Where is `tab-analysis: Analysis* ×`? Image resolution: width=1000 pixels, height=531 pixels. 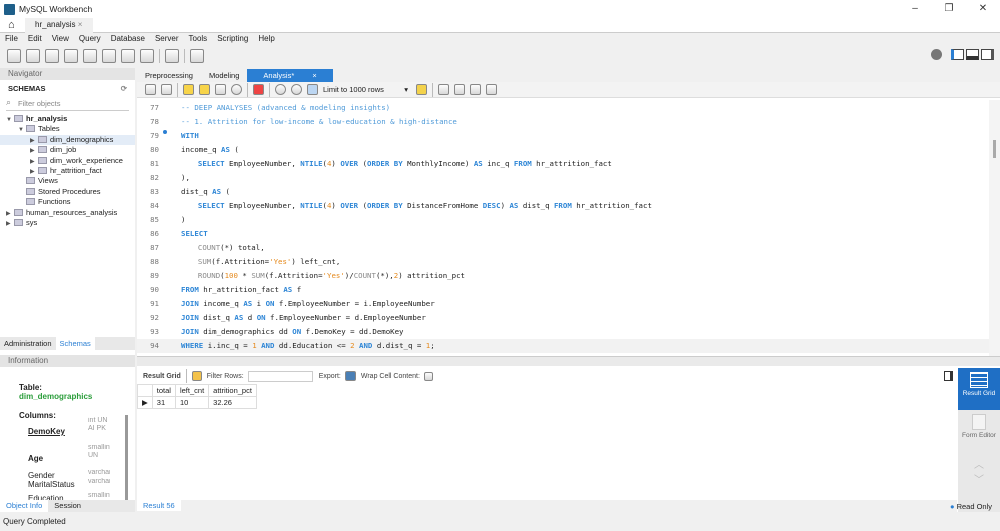
tab-analysis: Analysis* × is located at coordinates (290, 75).